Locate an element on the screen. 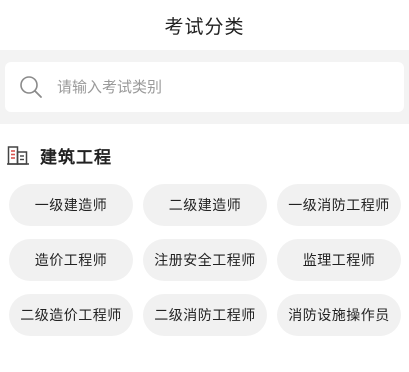 The width and height of the screenshot is (409, 372). category-chip: 监理工程师 is located at coordinates (339, 260).